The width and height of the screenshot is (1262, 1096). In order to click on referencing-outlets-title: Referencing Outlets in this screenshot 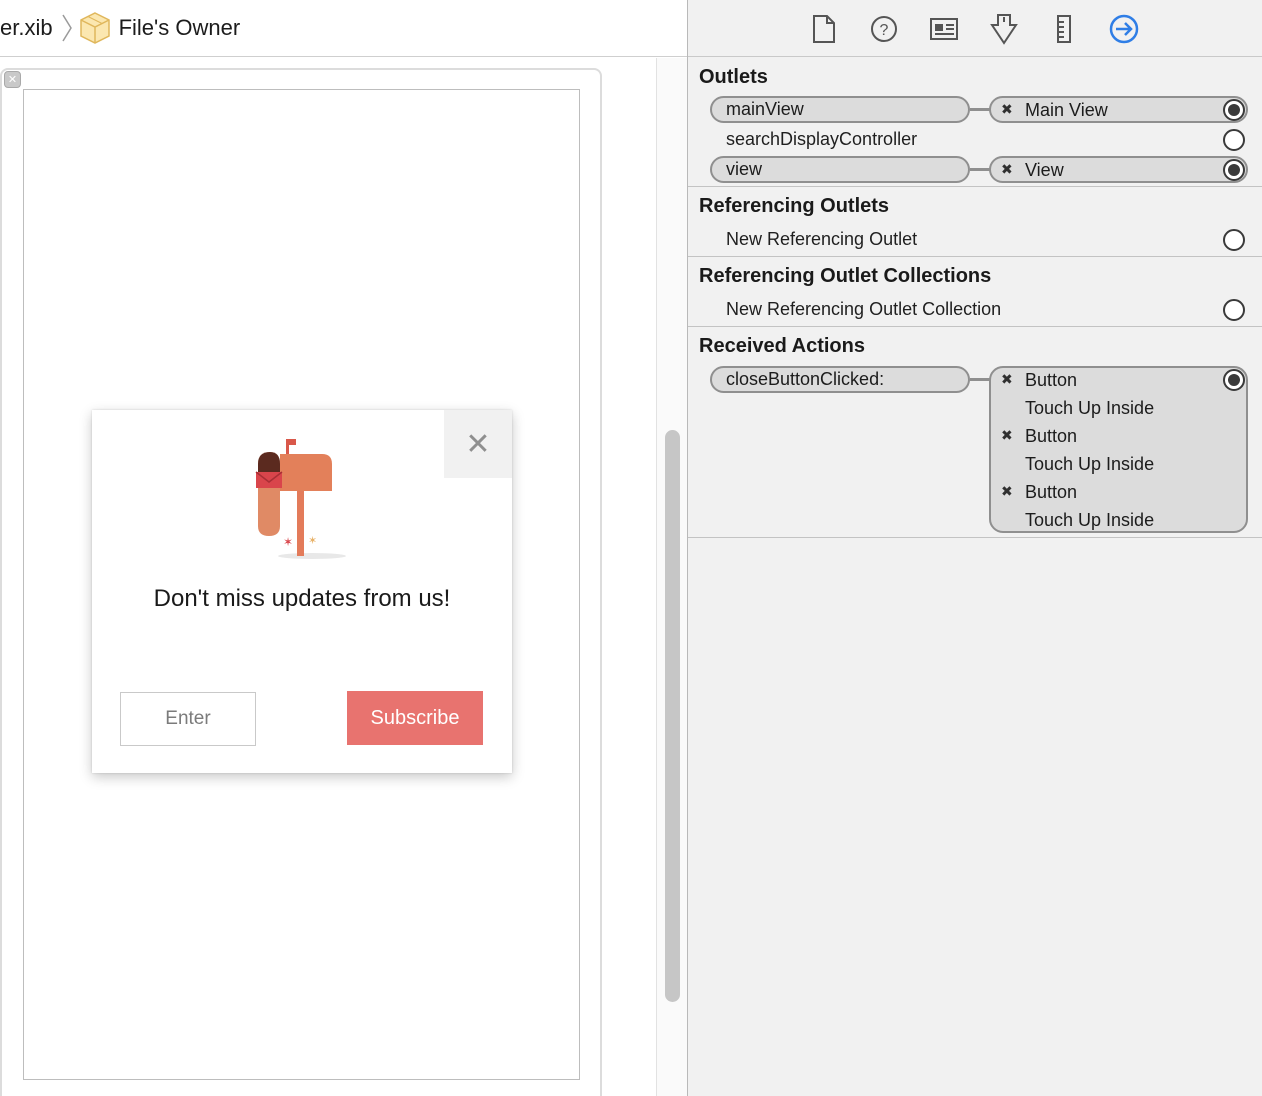, I will do `click(794, 206)`.